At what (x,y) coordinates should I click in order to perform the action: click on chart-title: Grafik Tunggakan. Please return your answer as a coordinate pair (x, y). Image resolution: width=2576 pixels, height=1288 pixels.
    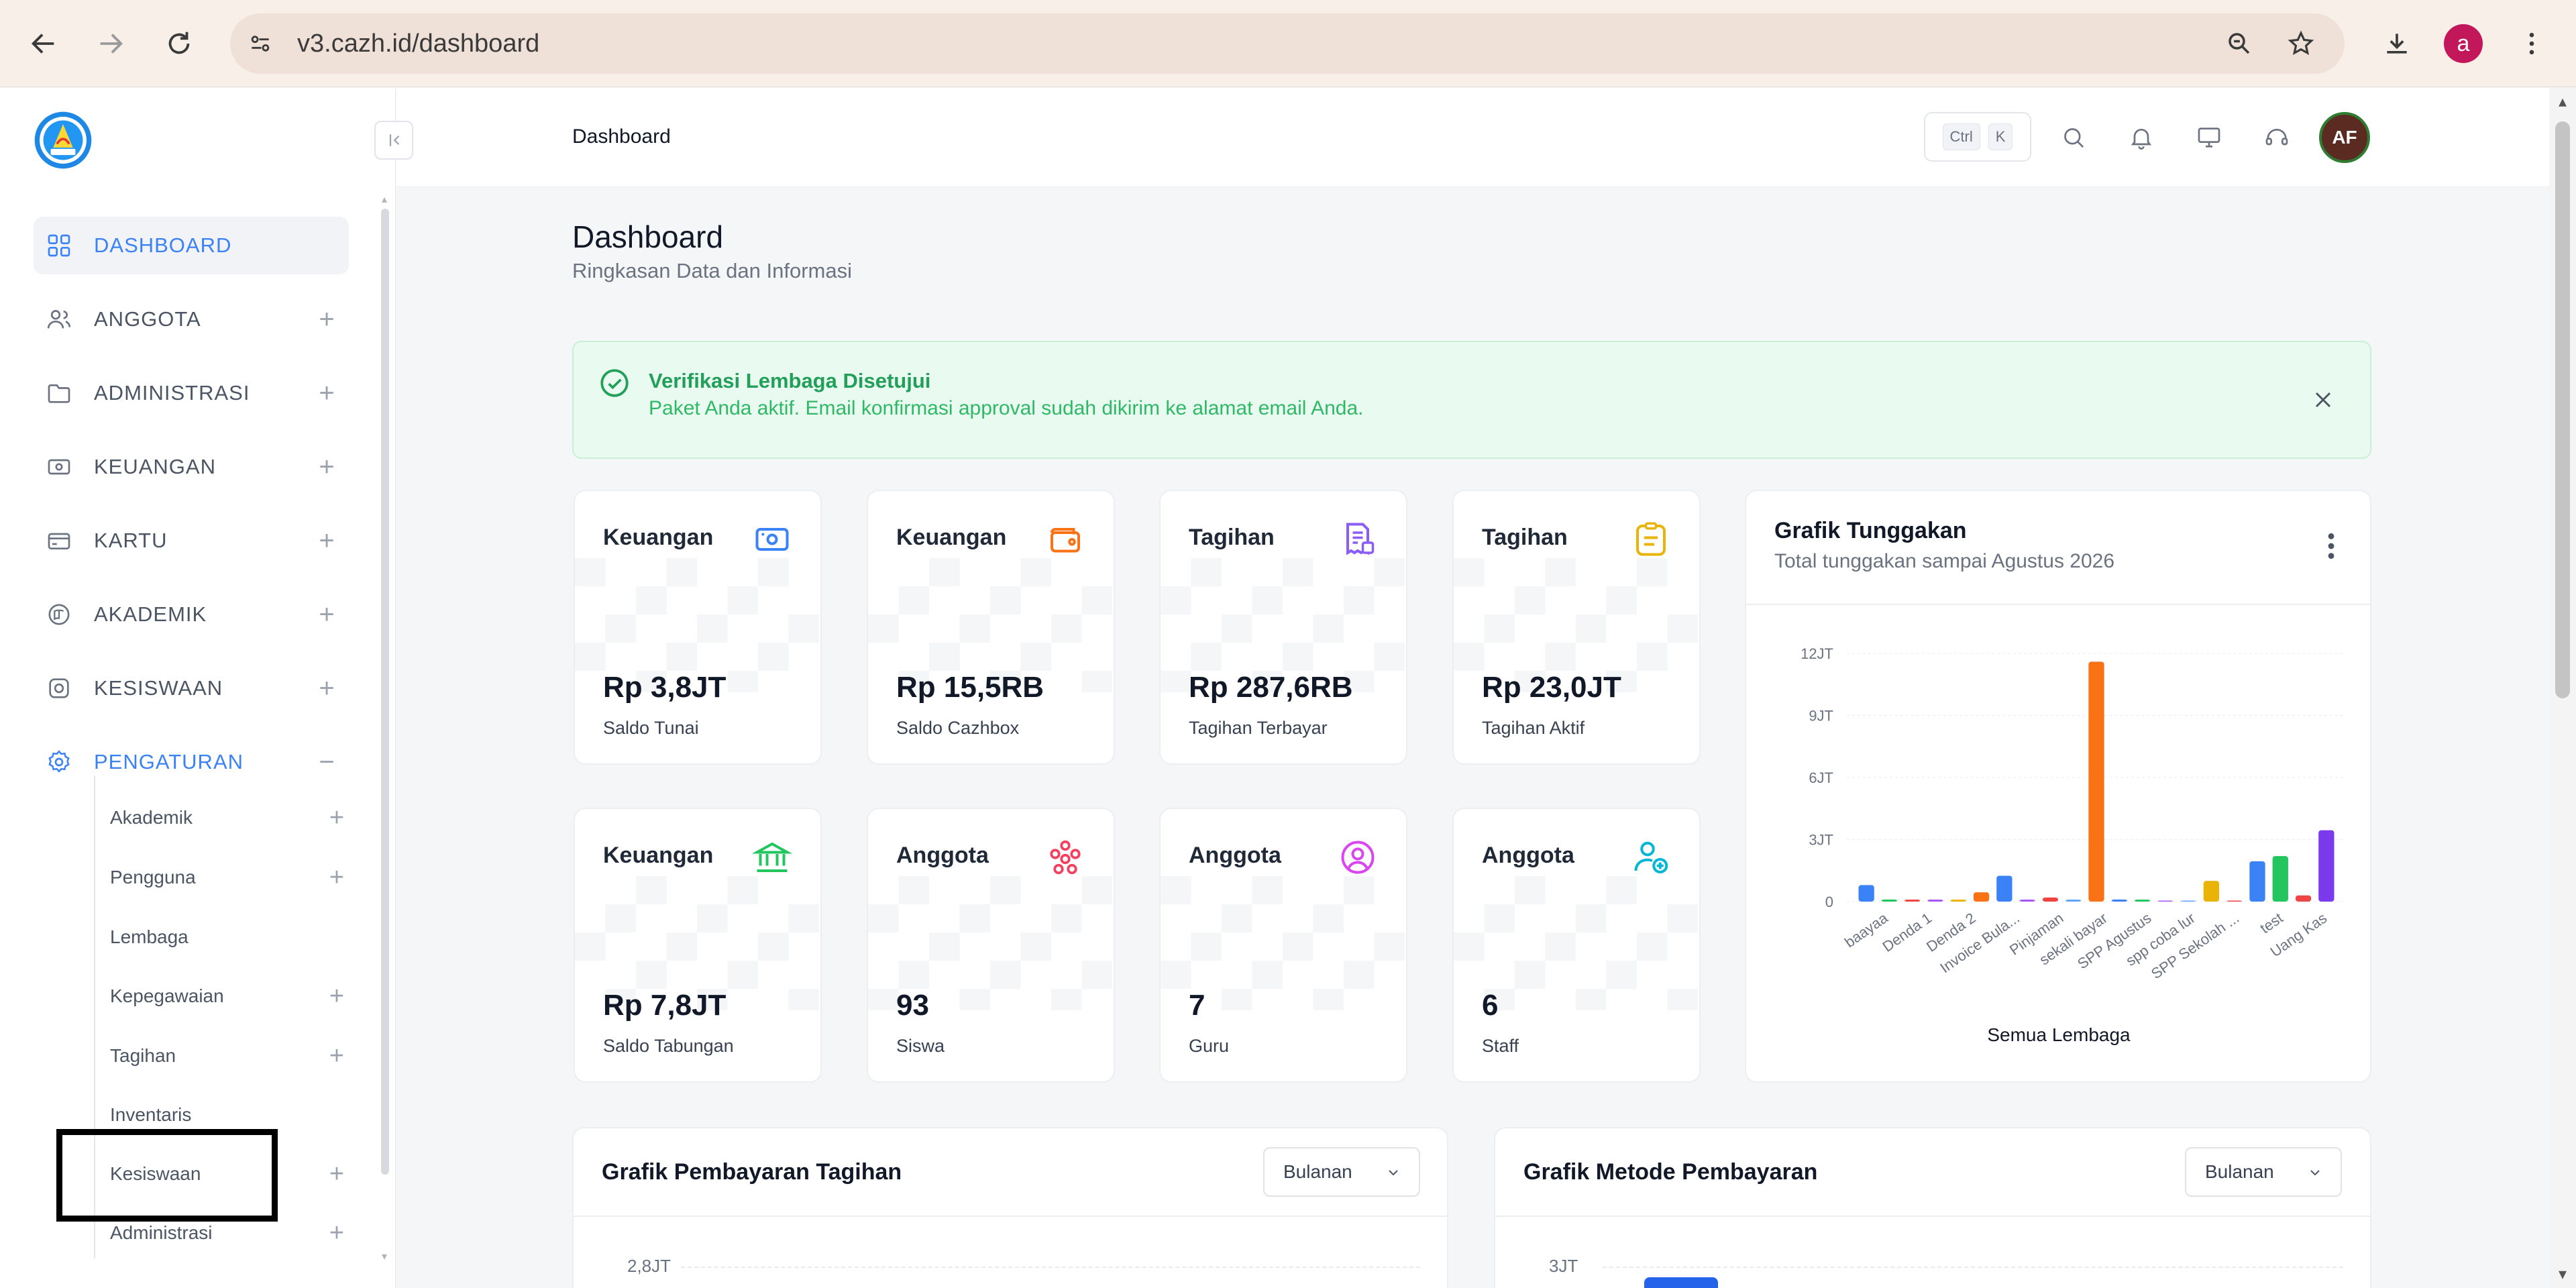
    Looking at the image, I should click on (1870, 530).